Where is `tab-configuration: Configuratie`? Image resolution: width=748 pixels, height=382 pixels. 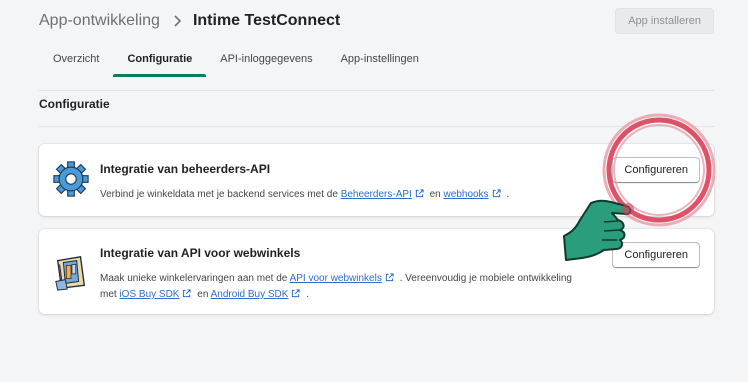
tab-configuration: Configuratie is located at coordinates (160, 60).